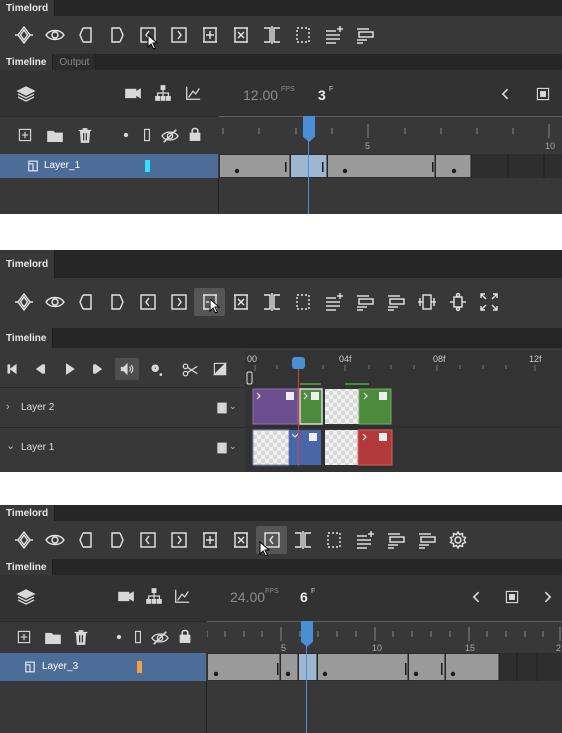 This screenshot has height=733, width=562. I want to click on clip-track, so click(403, 429).